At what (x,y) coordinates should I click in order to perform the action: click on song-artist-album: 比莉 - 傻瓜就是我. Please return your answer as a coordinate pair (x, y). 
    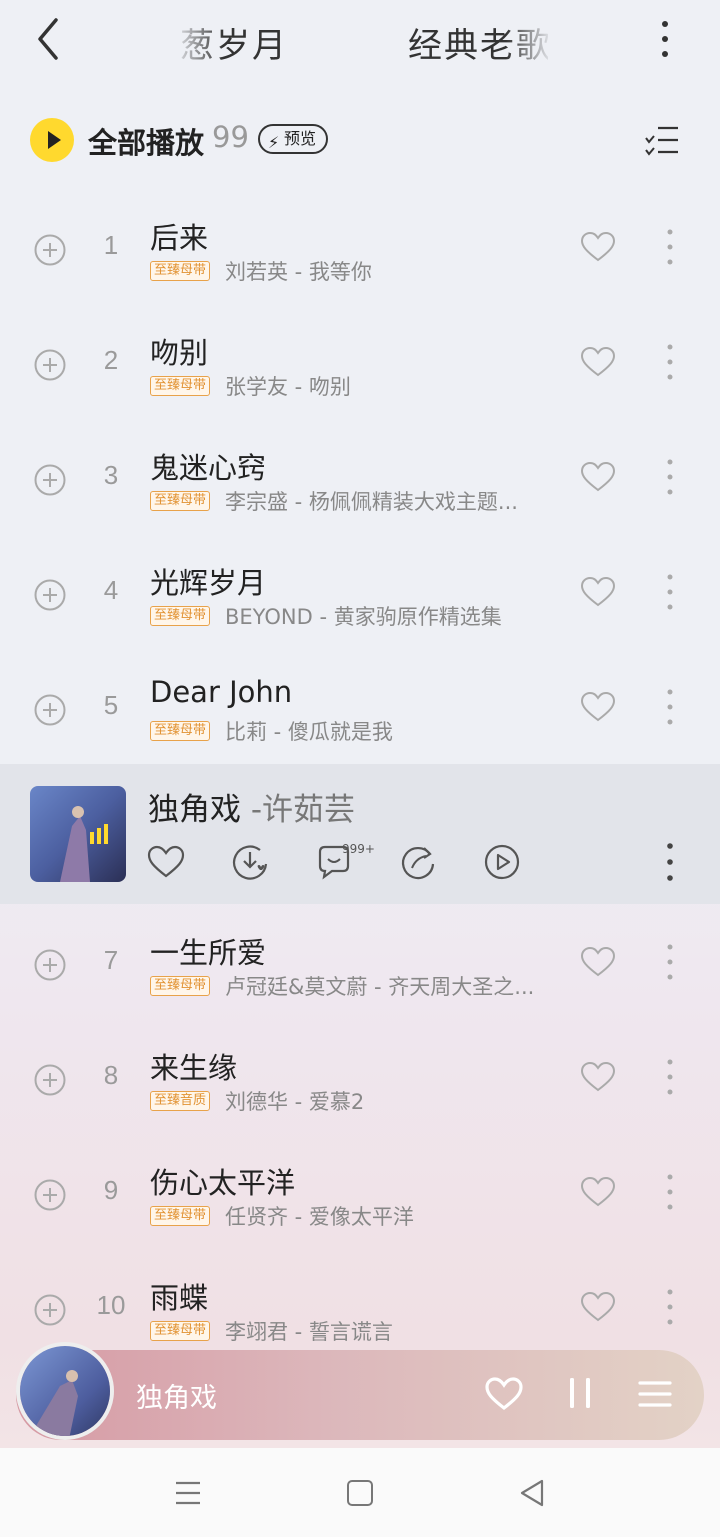
    Looking at the image, I should click on (309, 732).